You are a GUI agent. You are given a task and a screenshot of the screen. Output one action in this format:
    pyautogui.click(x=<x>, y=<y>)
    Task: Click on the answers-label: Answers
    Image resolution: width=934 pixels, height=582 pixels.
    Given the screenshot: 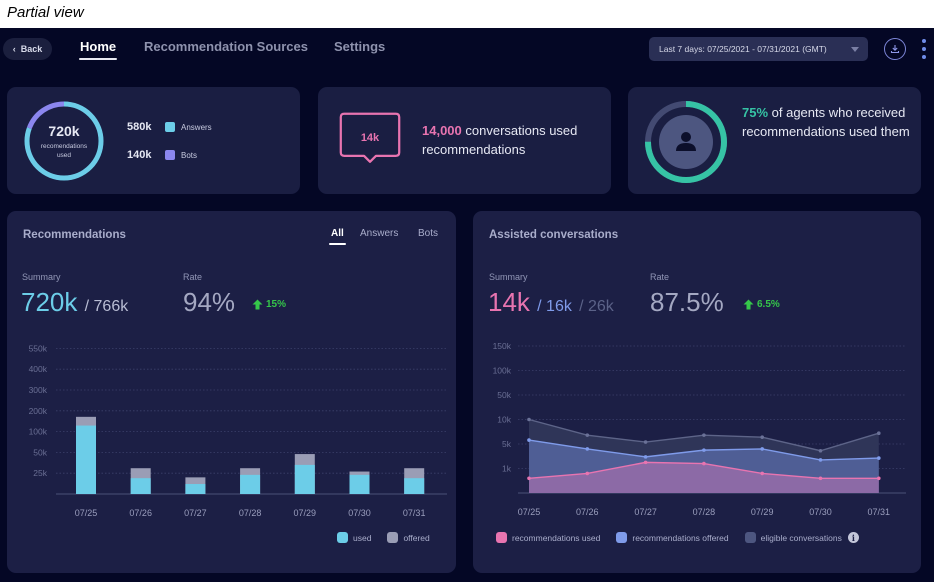 What is the action you would take?
    pyautogui.click(x=196, y=127)
    